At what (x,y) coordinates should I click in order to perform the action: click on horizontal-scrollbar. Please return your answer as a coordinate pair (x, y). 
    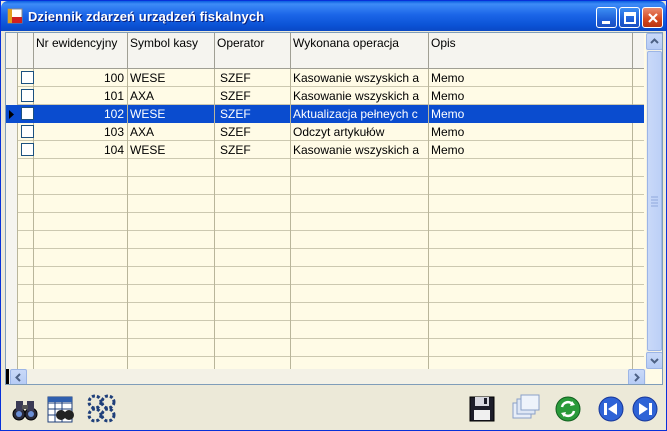
    Looking at the image, I should click on (326, 376).